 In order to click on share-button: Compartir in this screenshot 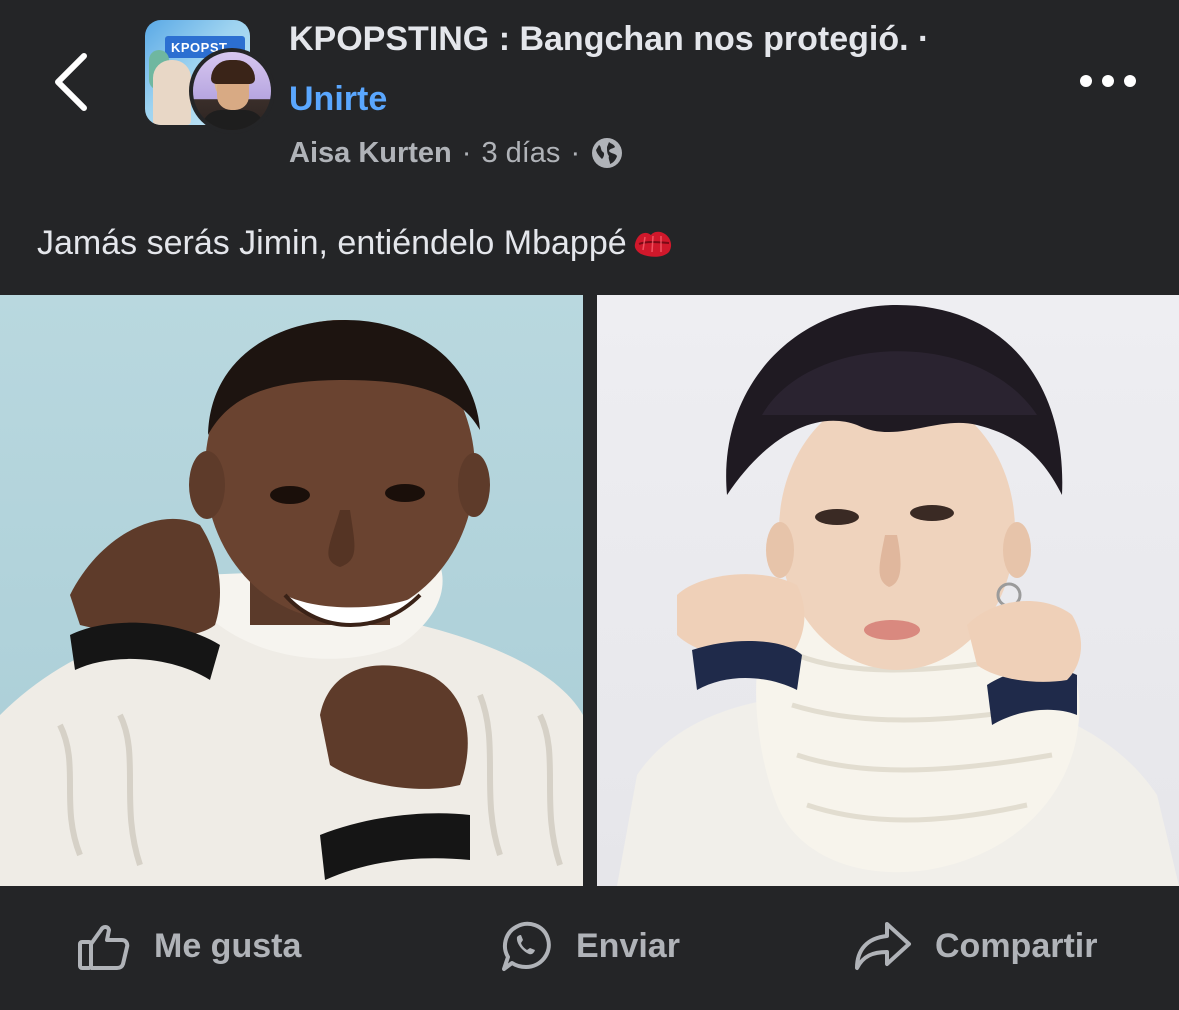, I will do `click(975, 946)`.